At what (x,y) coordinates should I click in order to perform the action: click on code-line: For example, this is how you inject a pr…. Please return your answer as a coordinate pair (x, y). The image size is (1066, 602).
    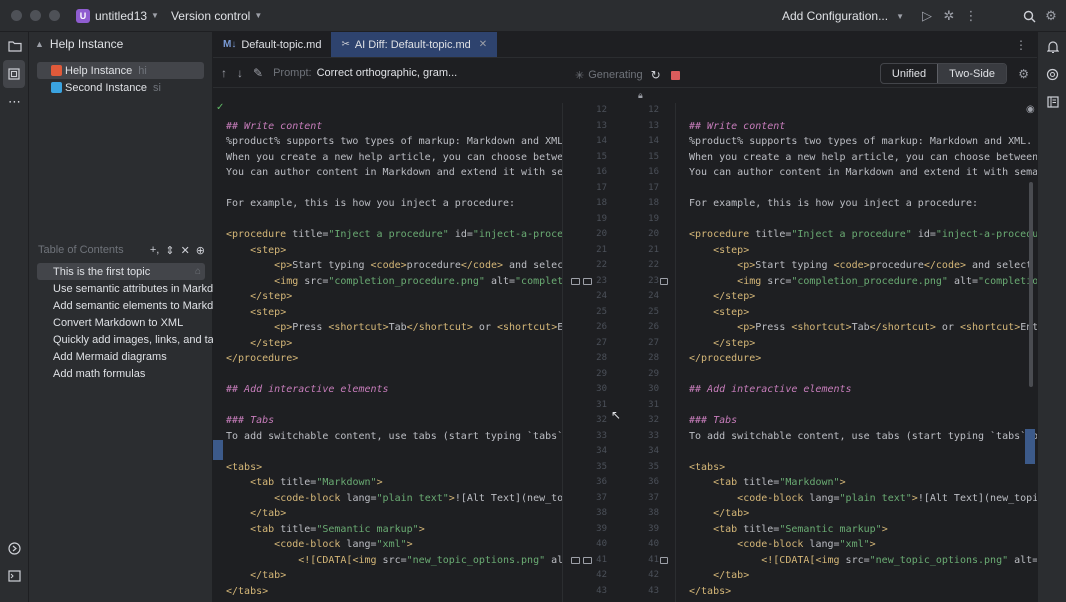
    Looking at the image, I should click on (387, 204).